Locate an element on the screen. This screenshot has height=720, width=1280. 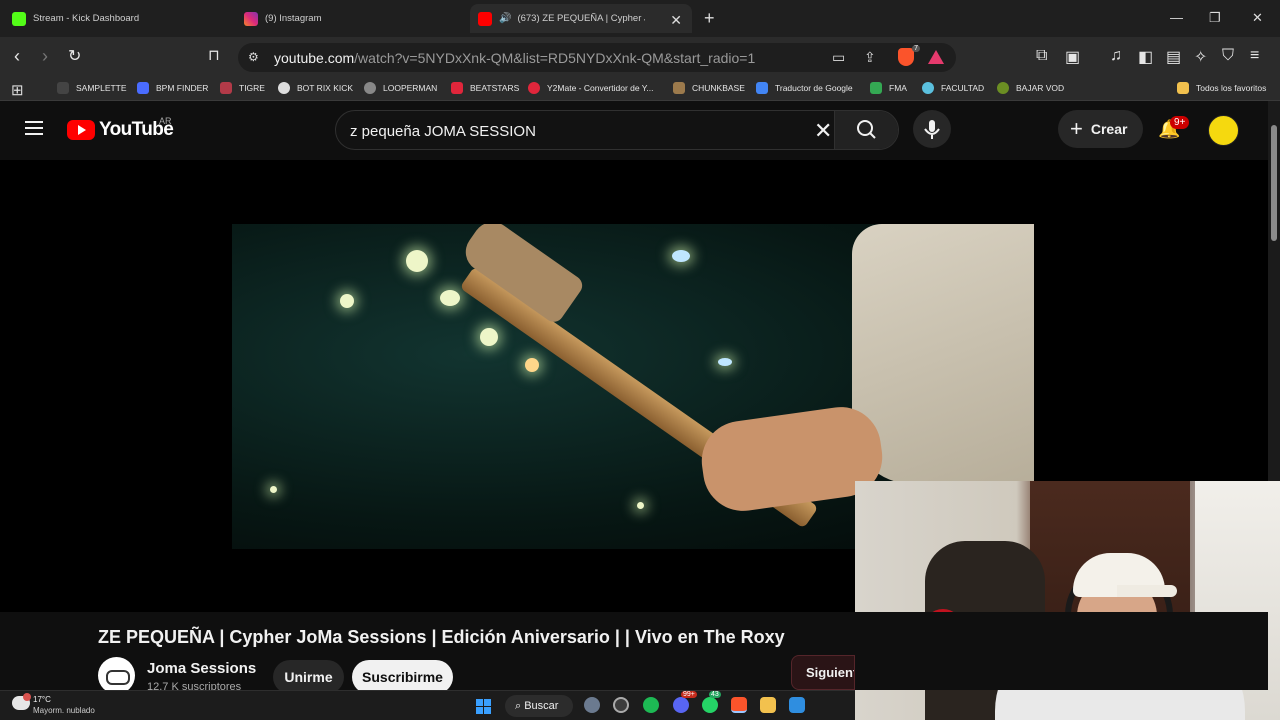
youtube-logo: YouTube is located at coordinates (120, 130).